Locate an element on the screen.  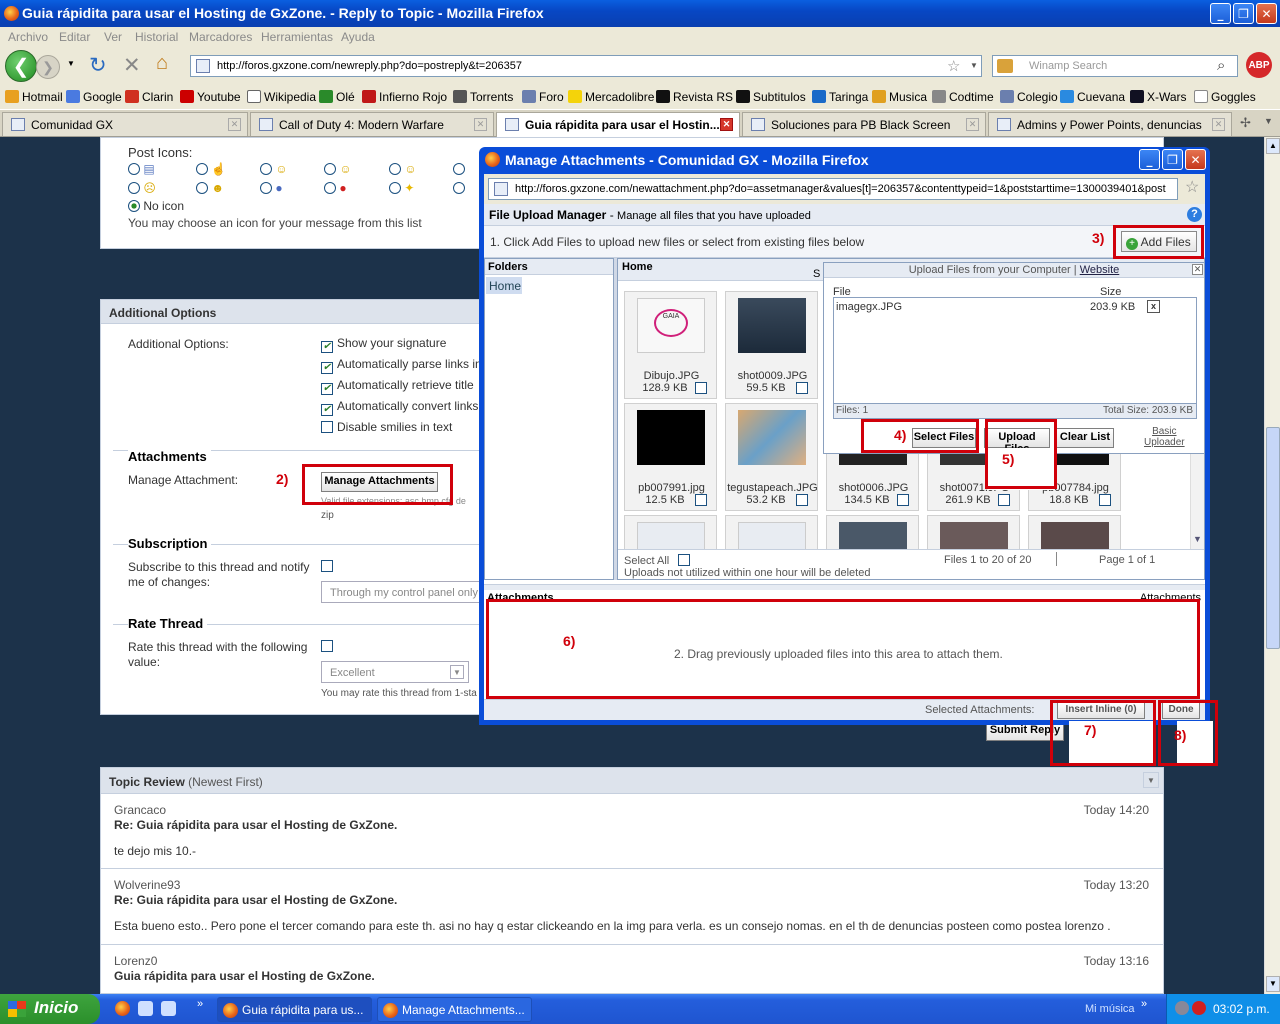
popup-minimize-button: _ is located at coordinates (1149, 159).